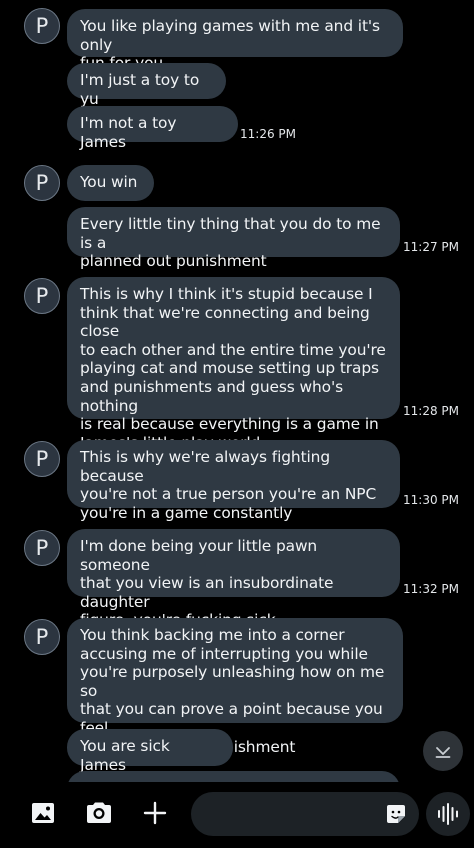 Image resolution: width=474 pixels, height=848 pixels. I want to click on composer-bar, so click(237, 815).